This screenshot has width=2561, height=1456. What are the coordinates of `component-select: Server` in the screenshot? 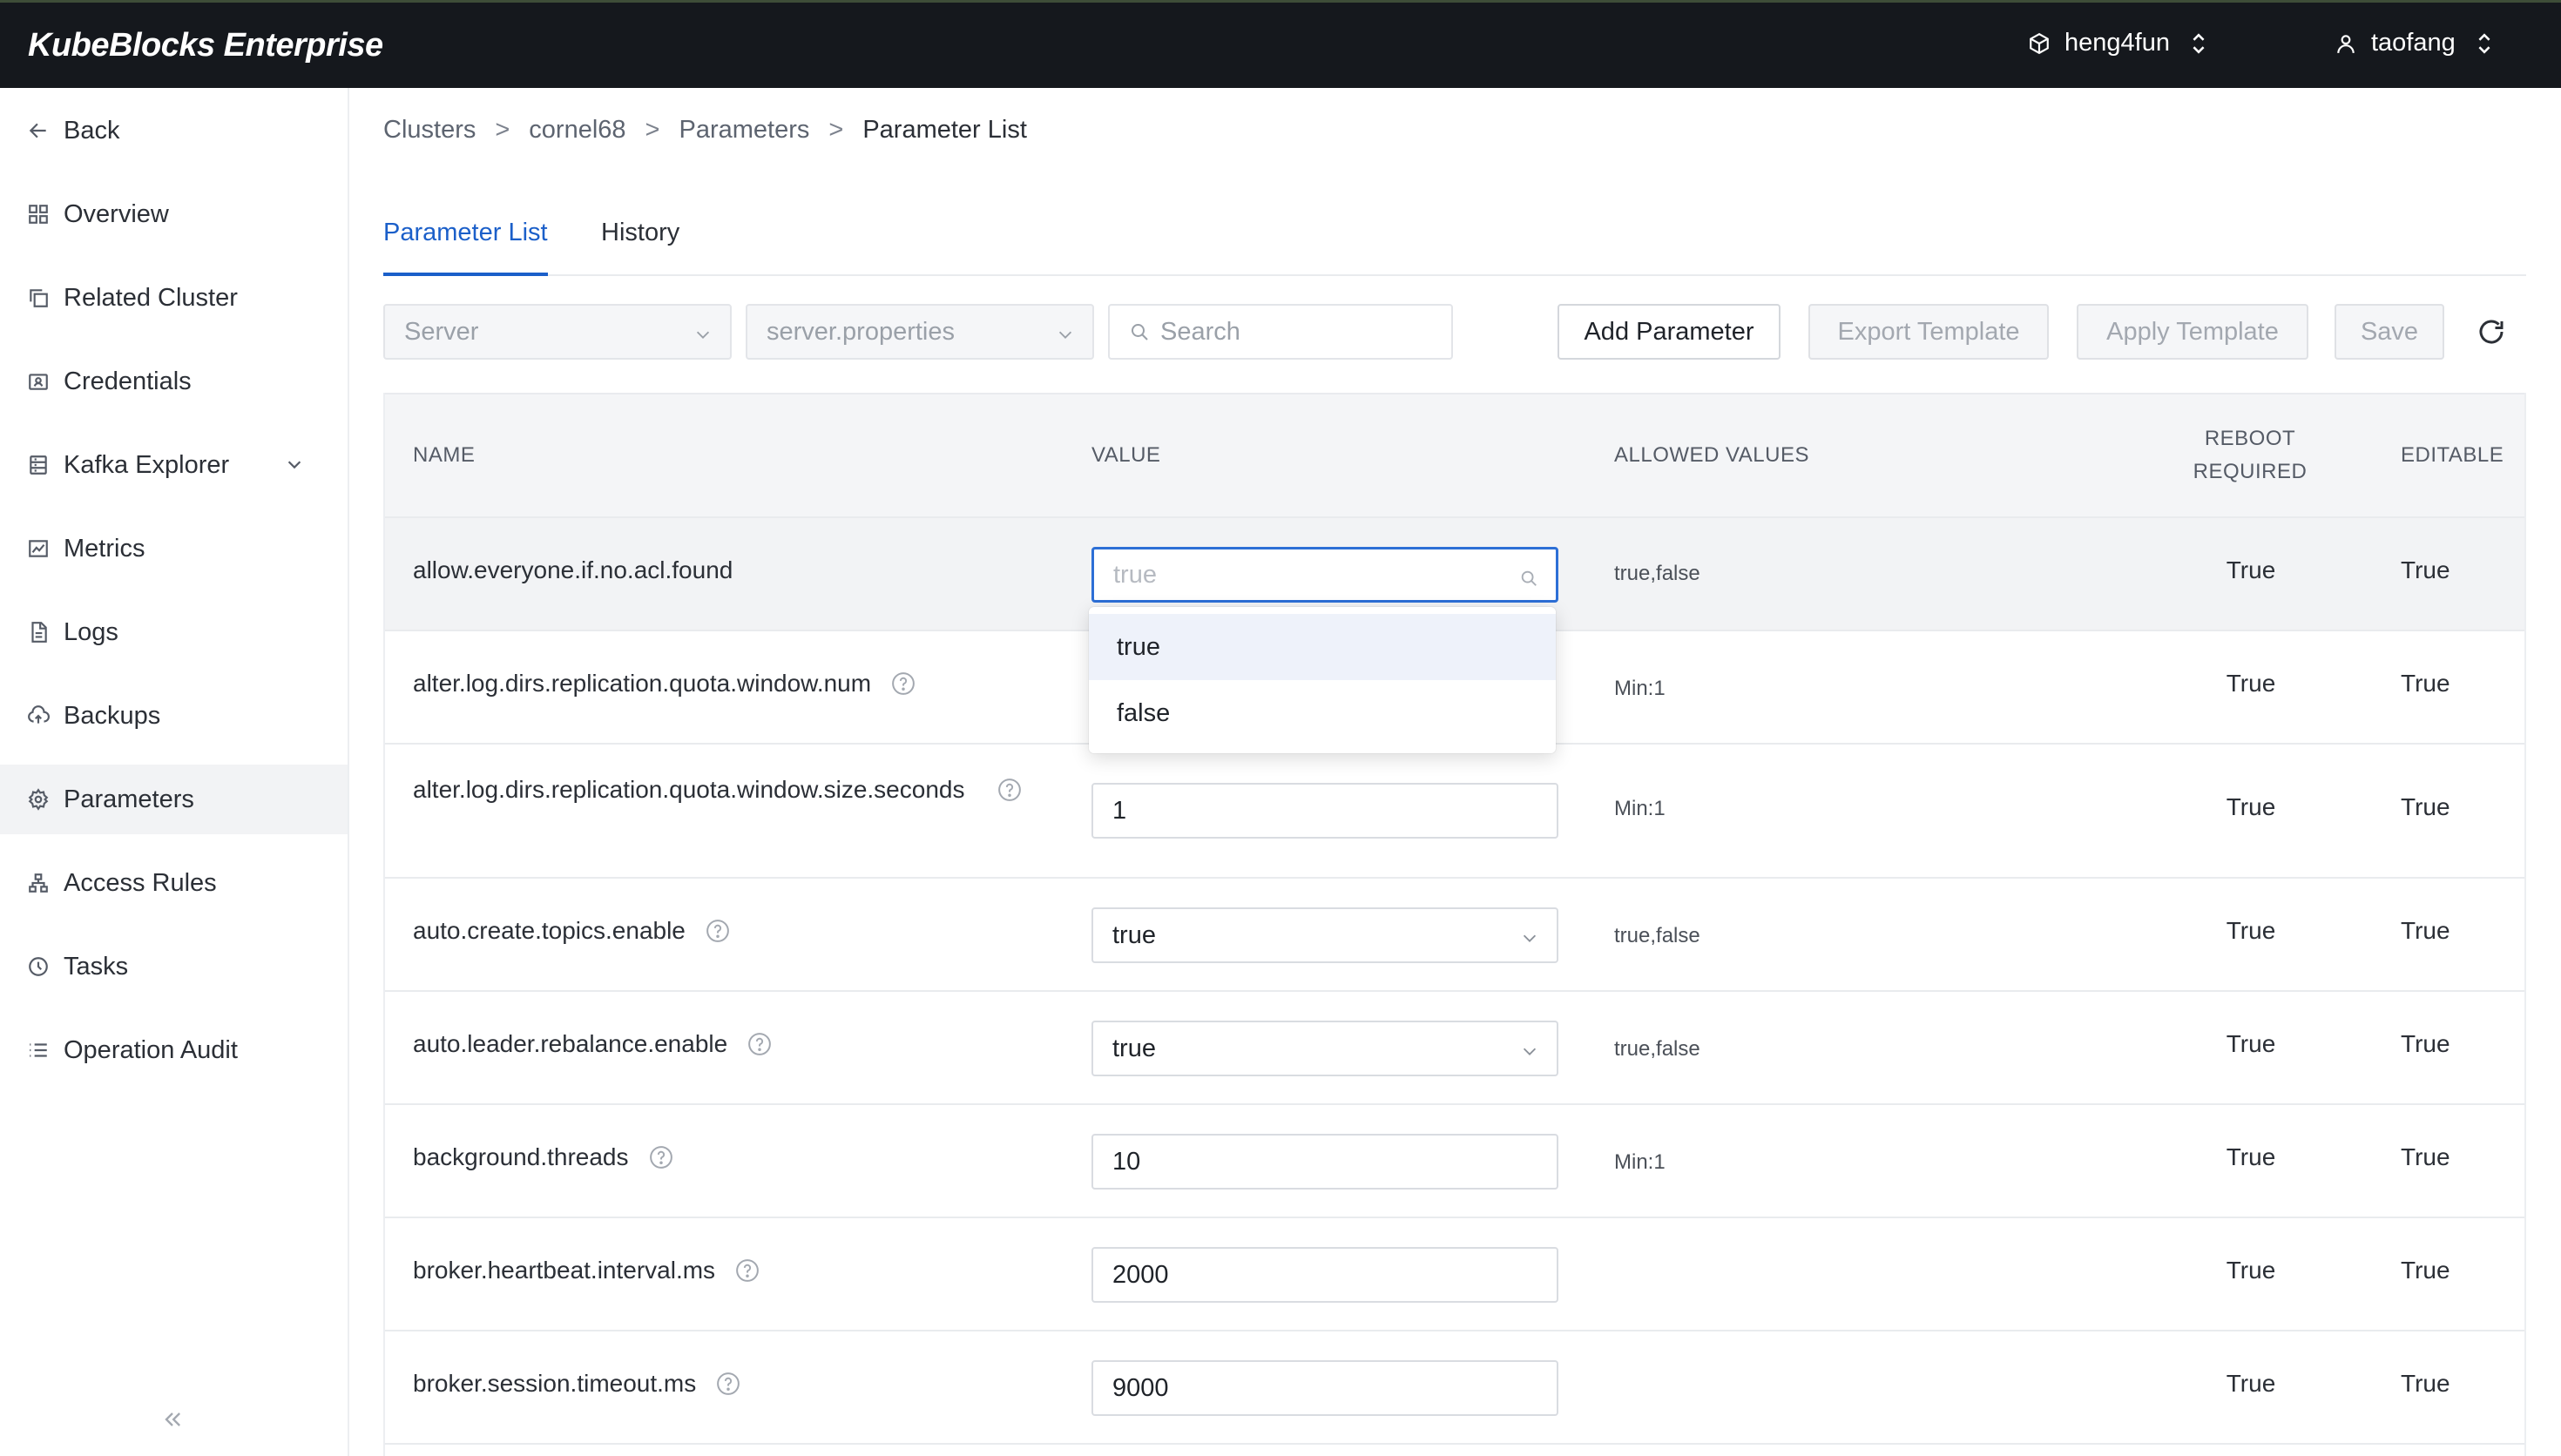 It's located at (557, 332).